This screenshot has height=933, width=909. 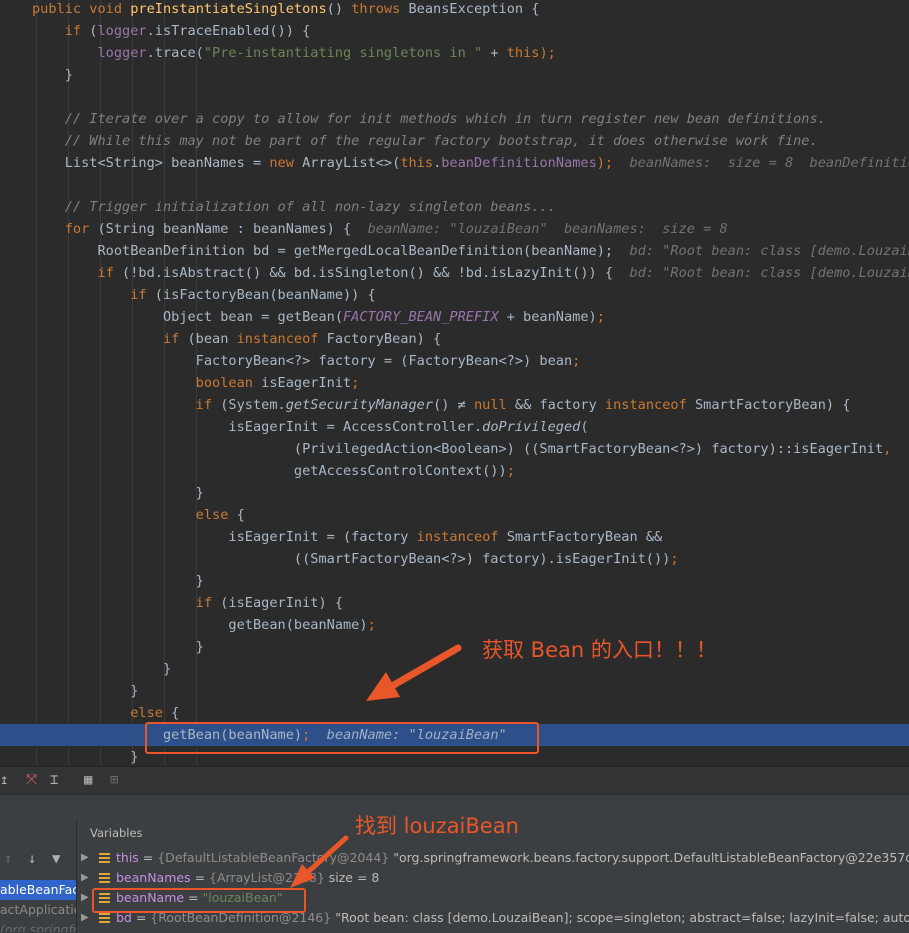 I want to click on up-arrow-icon: ↑, so click(x=8, y=859).